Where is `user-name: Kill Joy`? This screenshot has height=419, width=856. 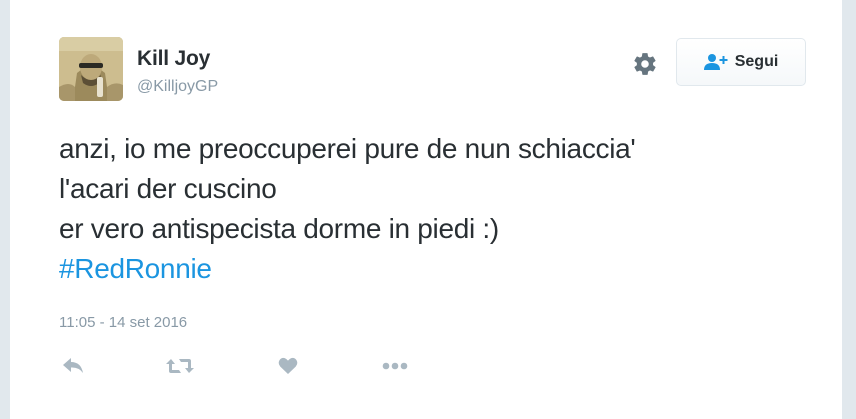 user-name: Kill Joy is located at coordinates (173, 59).